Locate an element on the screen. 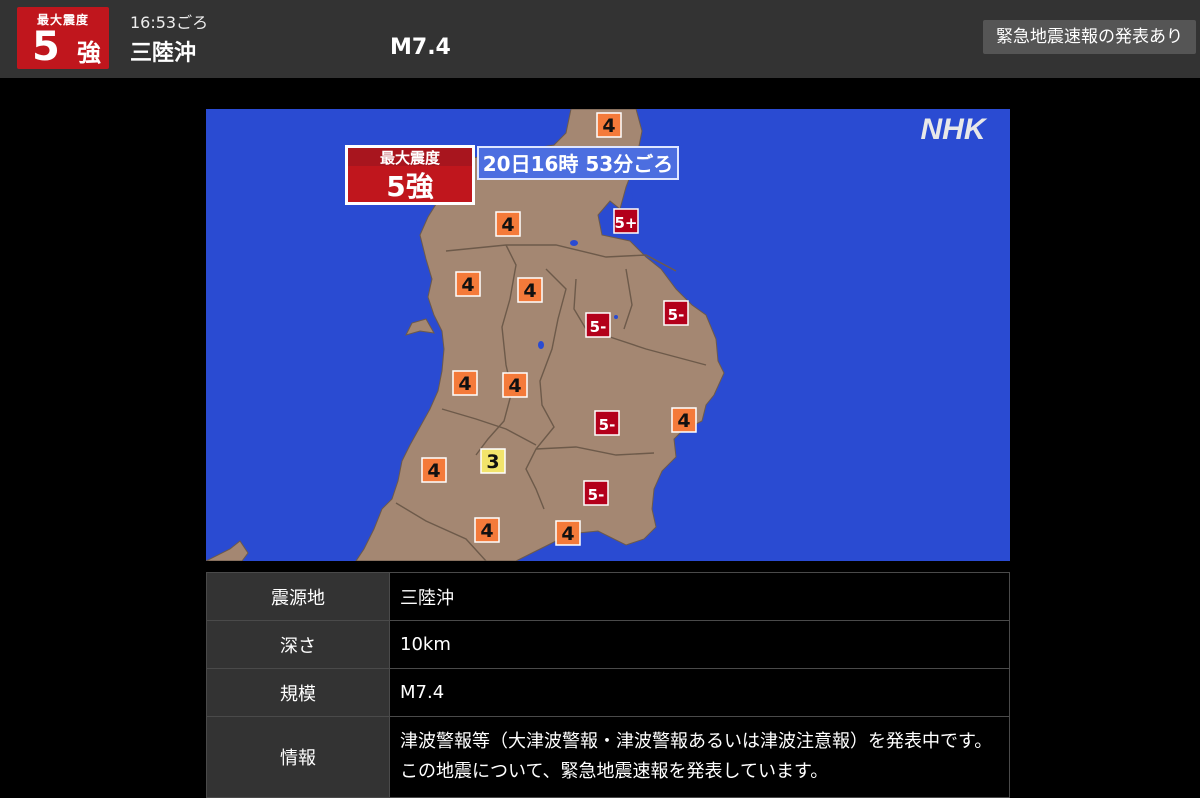 This screenshot has width=1200, height=798. row-label-magnitude: 規模 is located at coordinates (298, 692).